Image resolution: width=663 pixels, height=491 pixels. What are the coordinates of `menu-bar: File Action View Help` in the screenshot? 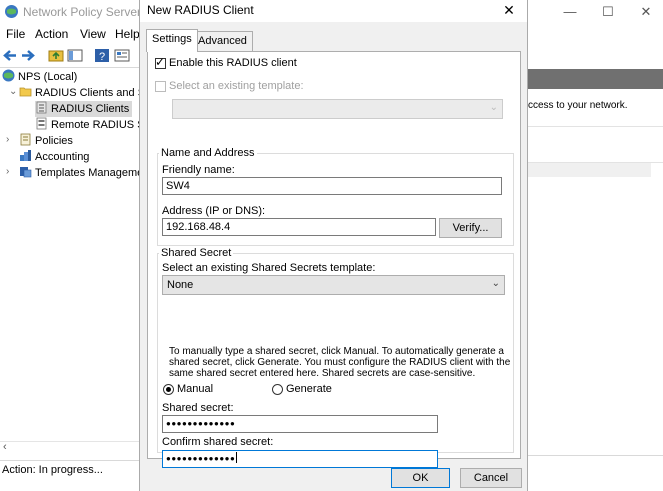 It's located at (70, 34).